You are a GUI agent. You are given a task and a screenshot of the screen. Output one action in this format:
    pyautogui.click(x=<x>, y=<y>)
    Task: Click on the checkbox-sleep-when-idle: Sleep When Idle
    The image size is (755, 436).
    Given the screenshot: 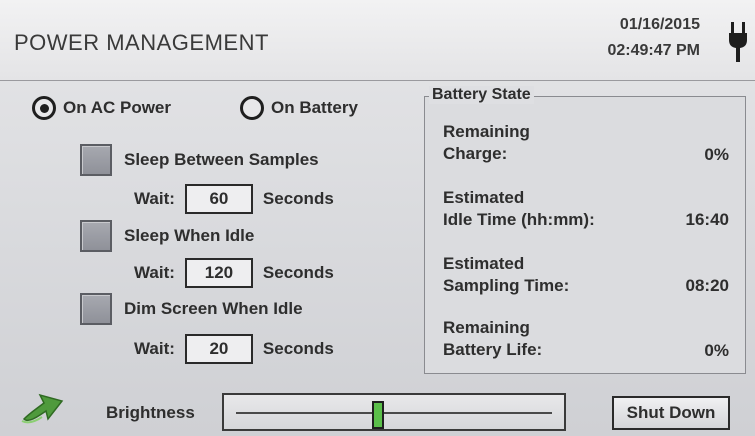 What is the action you would take?
    pyautogui.click(x=167, y=236)
    